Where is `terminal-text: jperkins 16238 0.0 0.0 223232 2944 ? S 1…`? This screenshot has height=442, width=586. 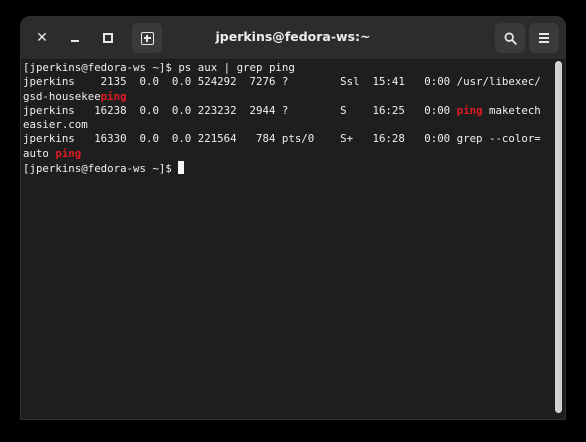 terminal-text: jperkins 16238 0.0 0.0 223232 2944 ? S 1… is located at coordinates (240, 110).